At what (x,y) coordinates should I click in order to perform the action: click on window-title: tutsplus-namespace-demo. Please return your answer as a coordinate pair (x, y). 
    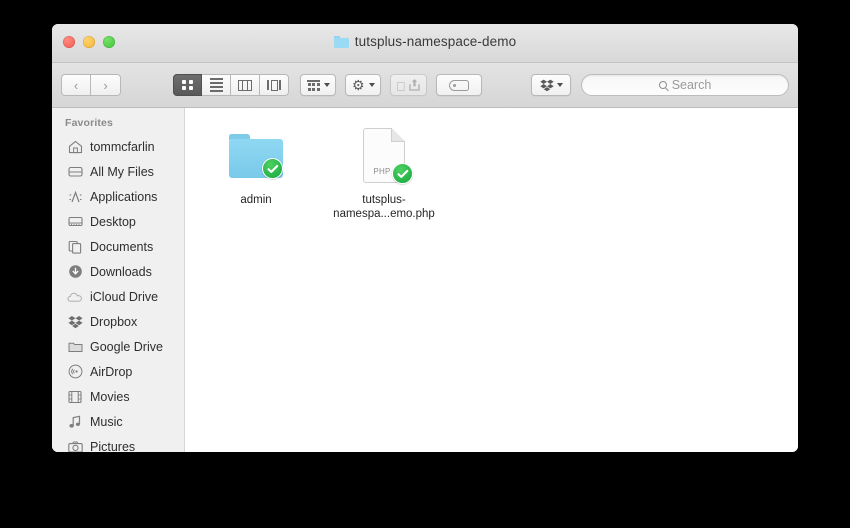
    Looking at the image, I should click on (425, 41).